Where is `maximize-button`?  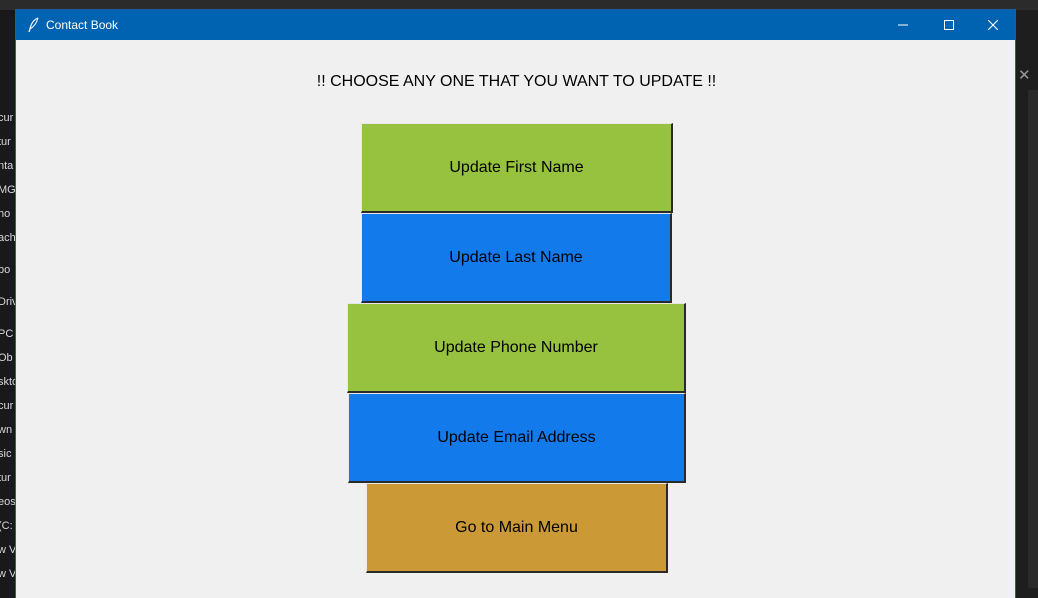 maximize-button is located at coordinates (949, 25).